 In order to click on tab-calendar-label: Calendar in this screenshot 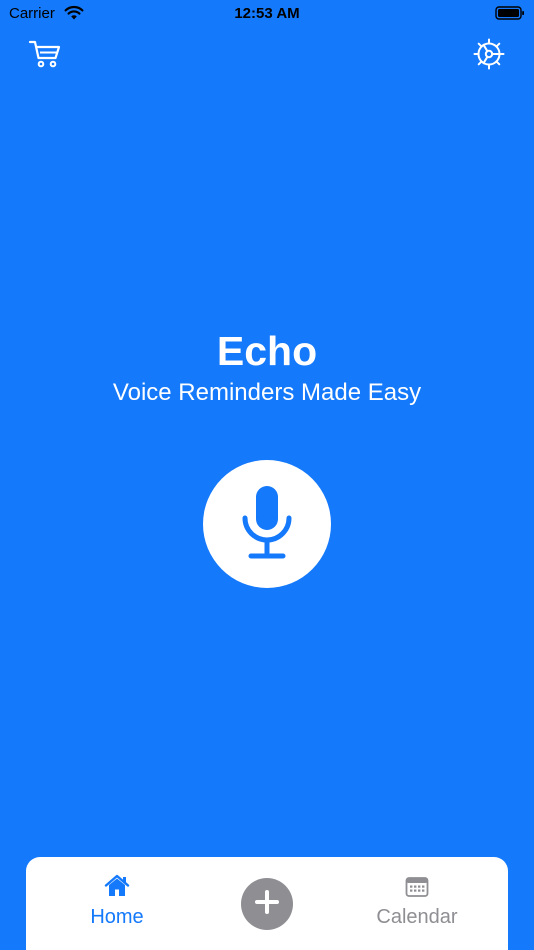, I will do `click(417, 917)`.